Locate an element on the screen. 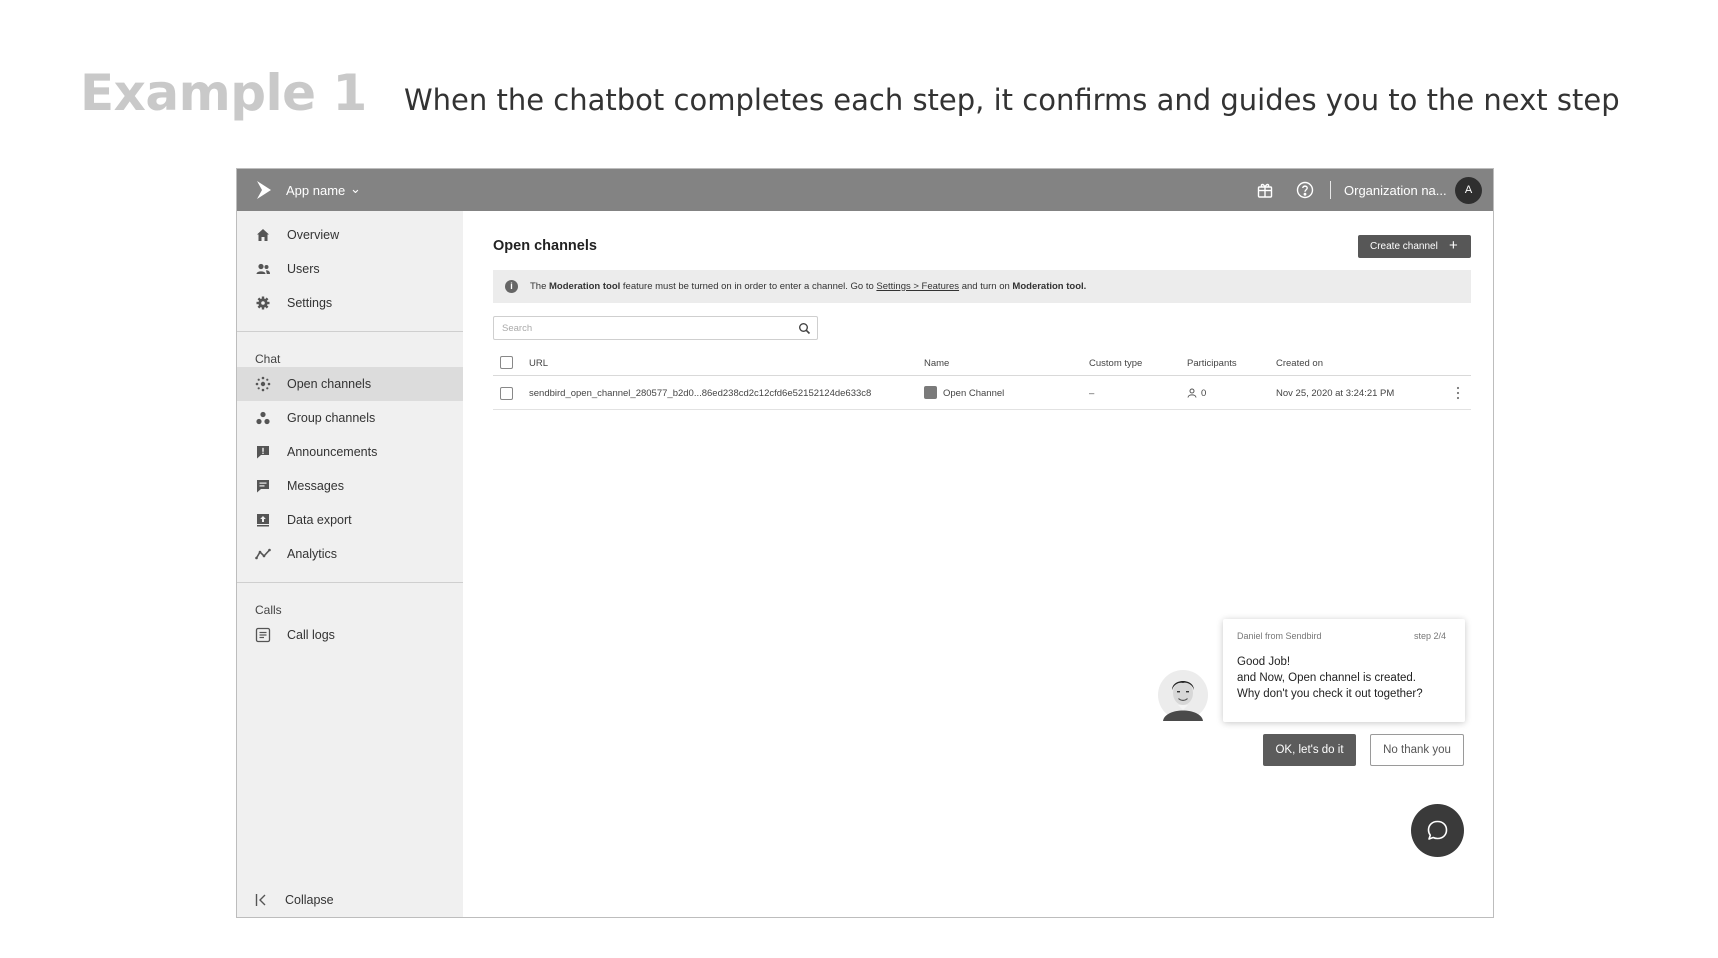 This screenshot has height=958, width=1718. collapse-icon is located at coordinates (260, 900).